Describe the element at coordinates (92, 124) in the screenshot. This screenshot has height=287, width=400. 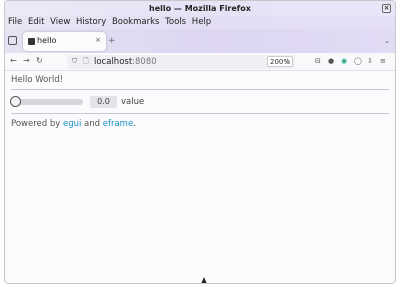
I see `powered-by-middle: and` at that location.